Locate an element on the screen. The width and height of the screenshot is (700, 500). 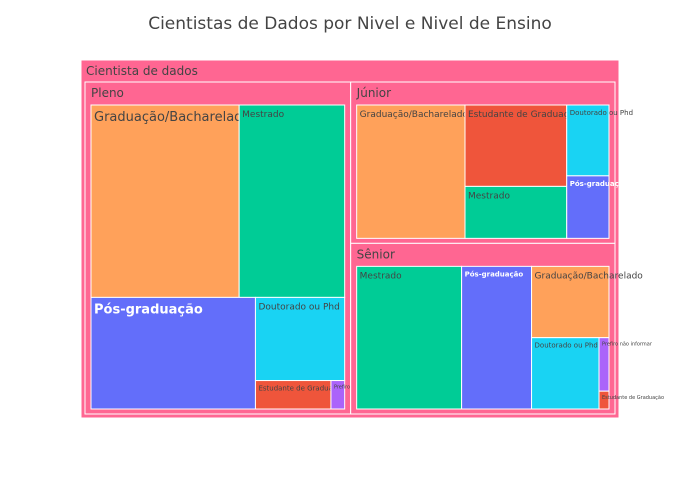
treemap-tile-label-senior-prefiro-nao-informar: Prefiro não informar is located at coordinates (627, 345).